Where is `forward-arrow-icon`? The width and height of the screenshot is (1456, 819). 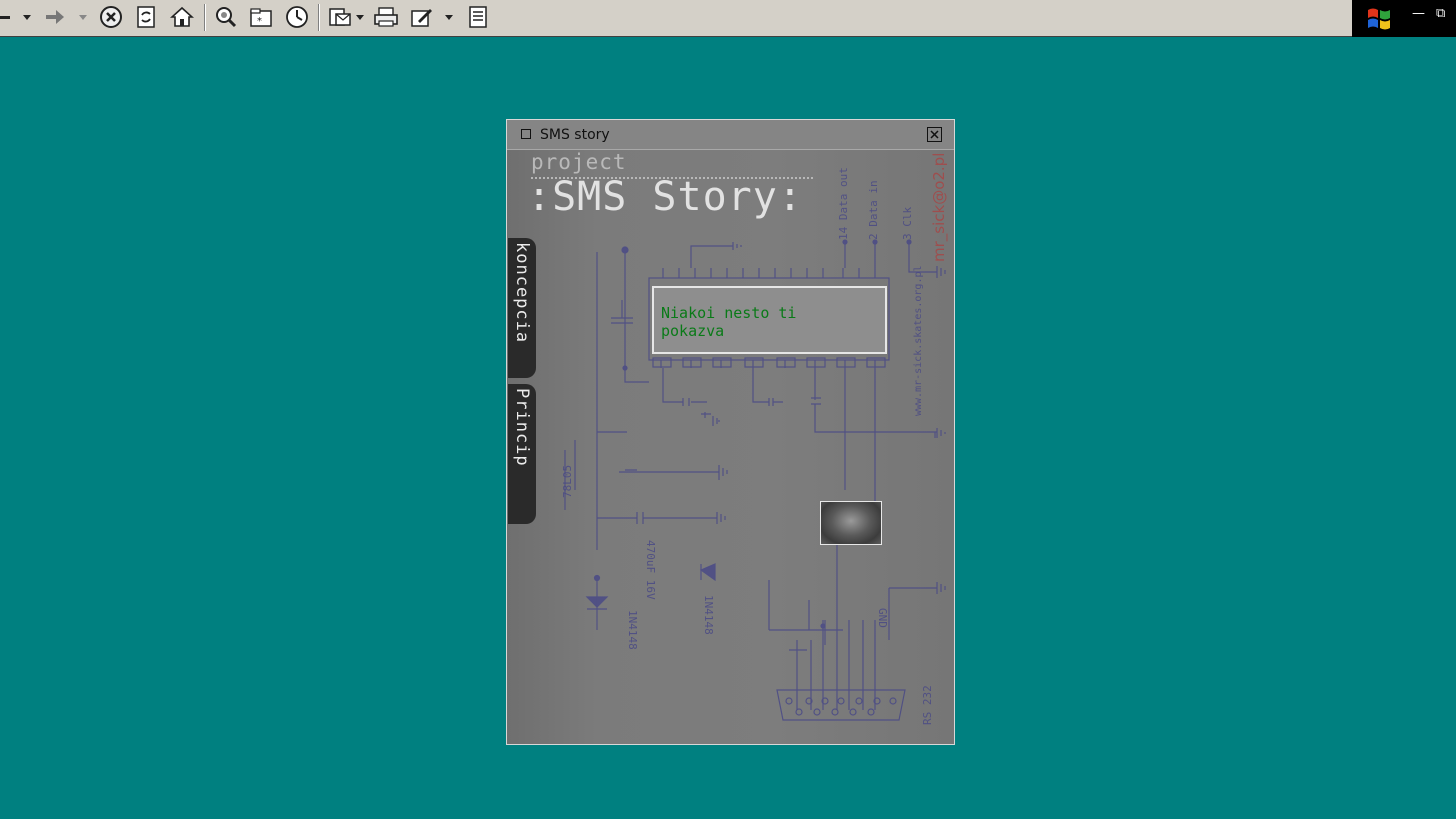
forward-arrow-icon is located at coordinates (55, 17).